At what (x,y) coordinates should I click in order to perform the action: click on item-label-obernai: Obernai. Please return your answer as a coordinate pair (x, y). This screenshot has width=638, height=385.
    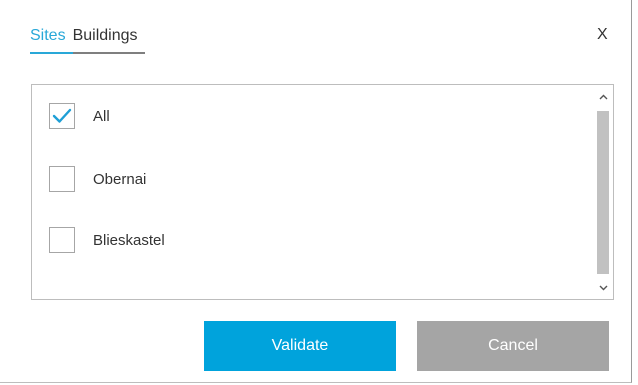
    Looking at the image, I should click on (120, 179).